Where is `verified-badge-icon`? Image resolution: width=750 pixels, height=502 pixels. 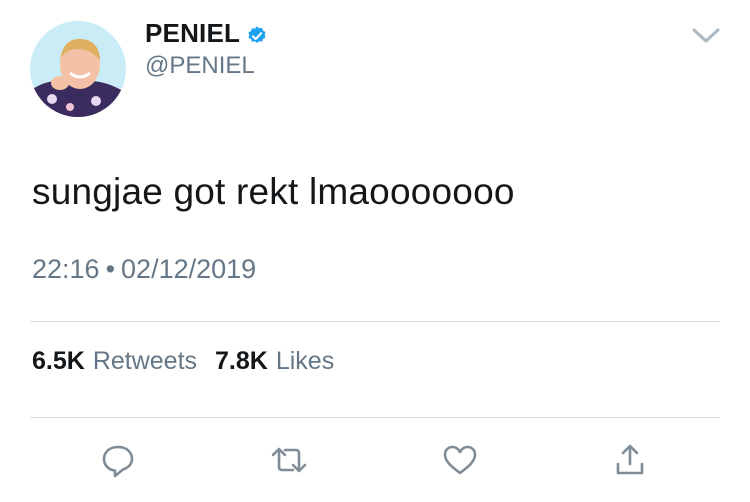 verified-badge-icon is located at coordinates (257, 34).